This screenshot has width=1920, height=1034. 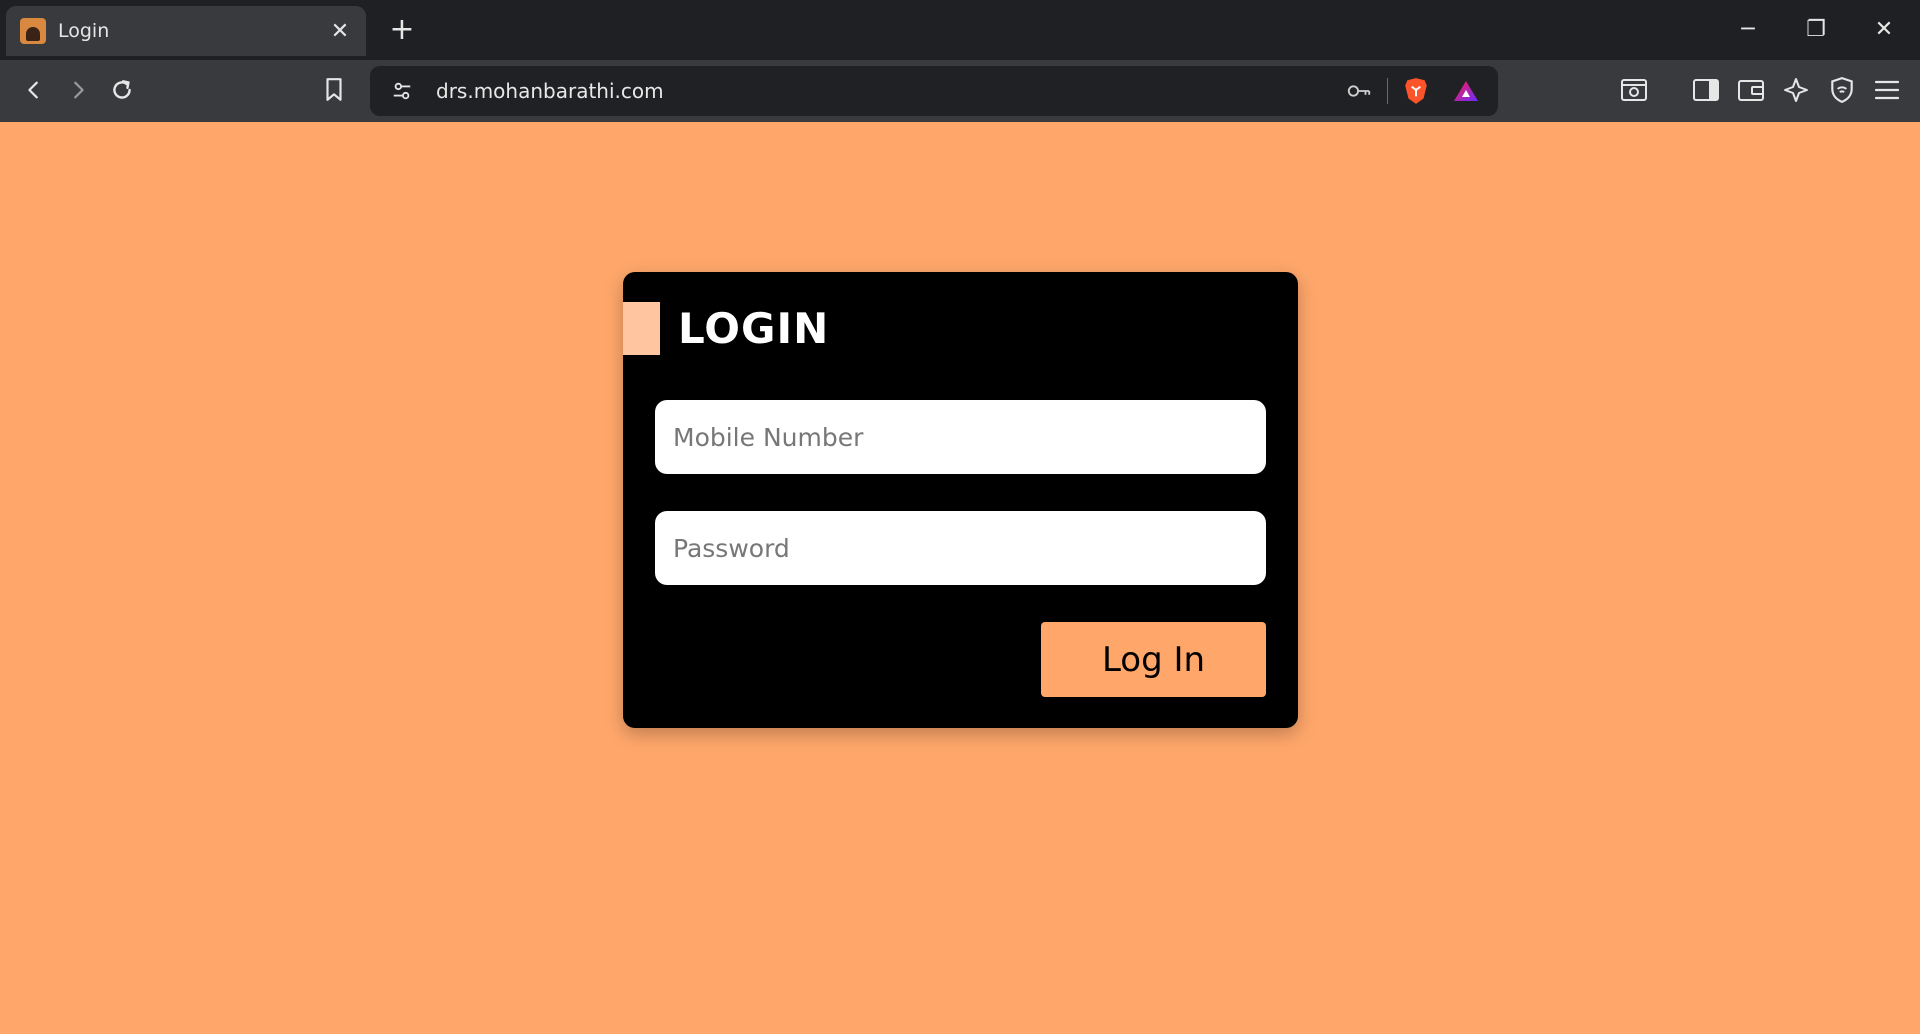 What do you see at coordinates (1416, 91) in the screenshot?
I see `brave-lion-icon` at bounding box center [1416, 91].